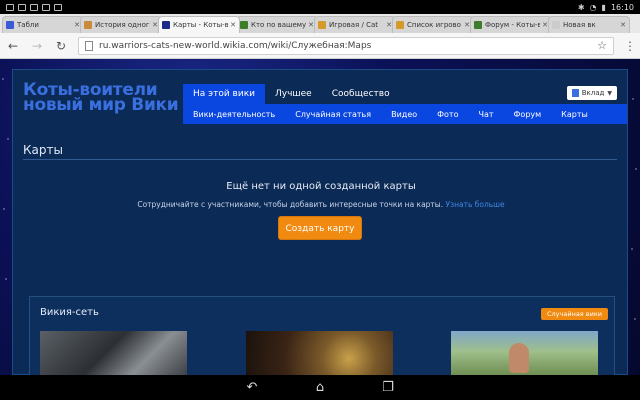  I want to click on tab-title: Список игрово, so click(434, 25).